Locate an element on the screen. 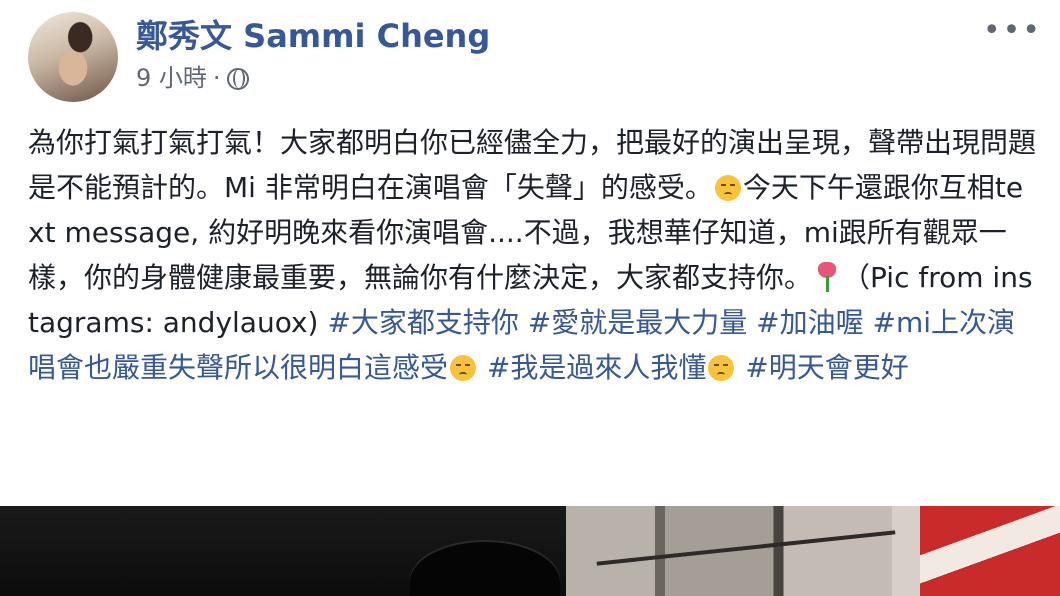 The image size is (1060, 596). globe-icon is located at coordinates (237, 79).